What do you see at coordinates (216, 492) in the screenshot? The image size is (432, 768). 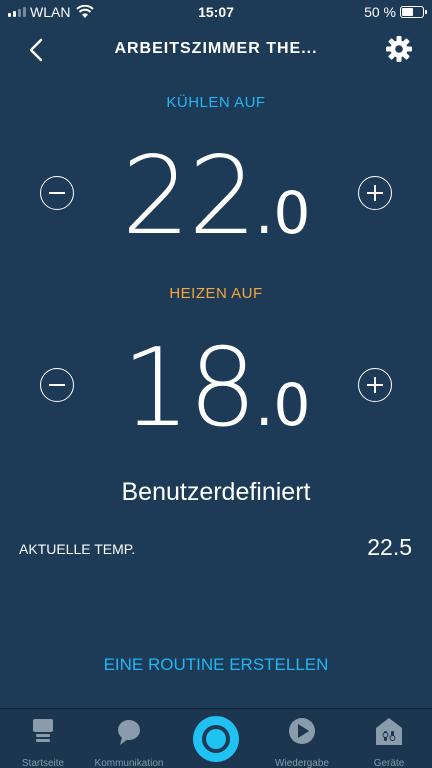 I see `thermostat-mode: Benutzerdefiniert` at bounding box center [216, 492].